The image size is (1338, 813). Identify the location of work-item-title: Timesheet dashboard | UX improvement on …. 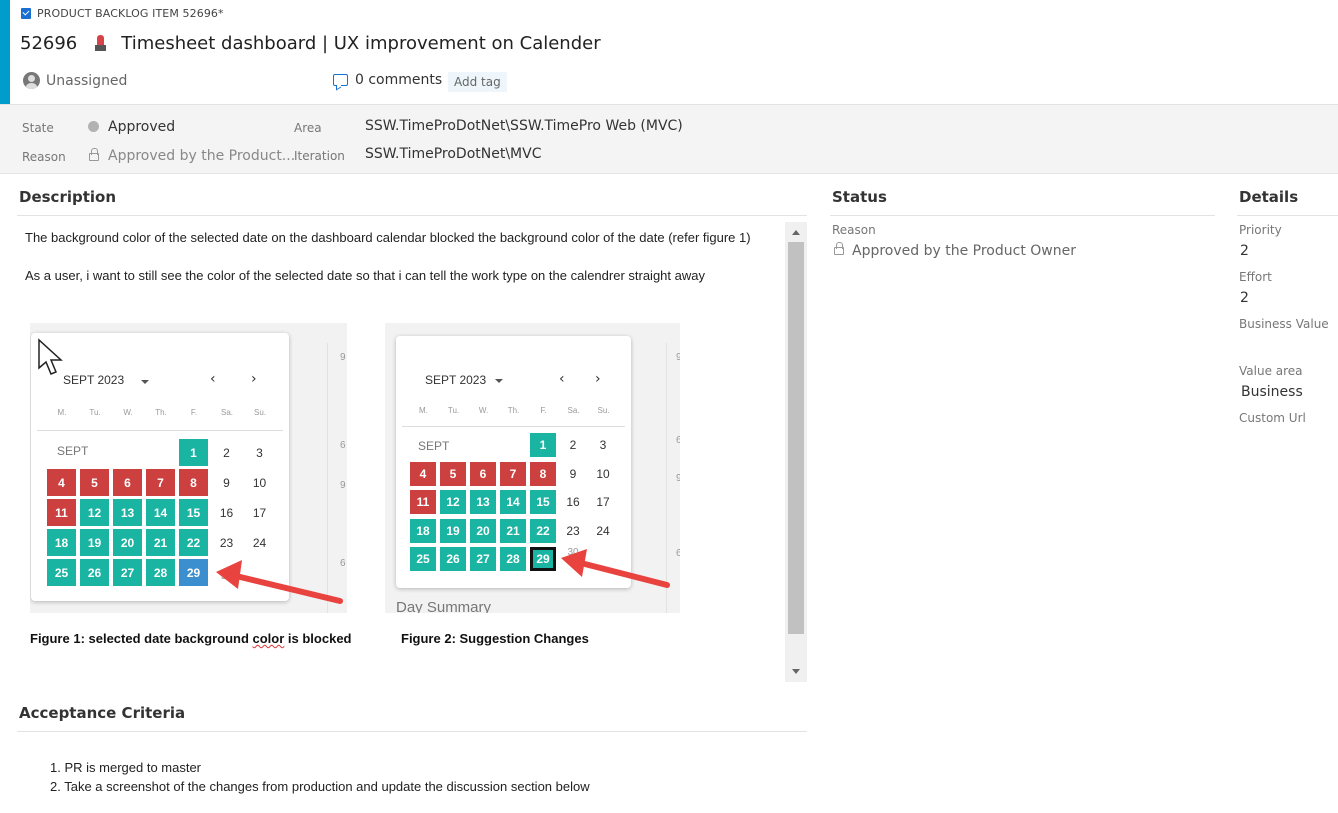
(360, 43).